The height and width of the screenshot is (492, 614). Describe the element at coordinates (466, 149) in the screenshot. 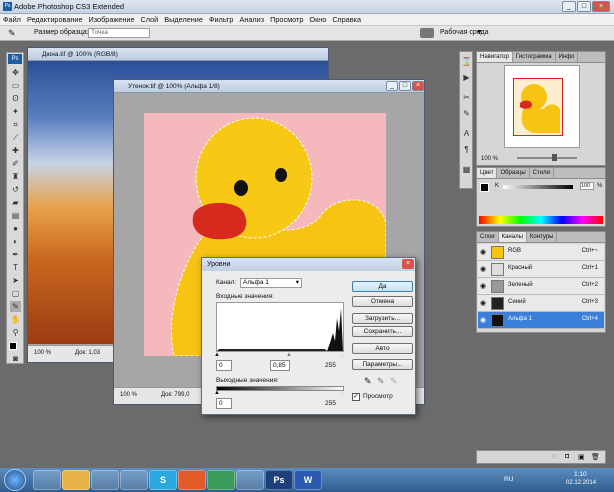

I see `paragraph-icon: ¶` at that location.